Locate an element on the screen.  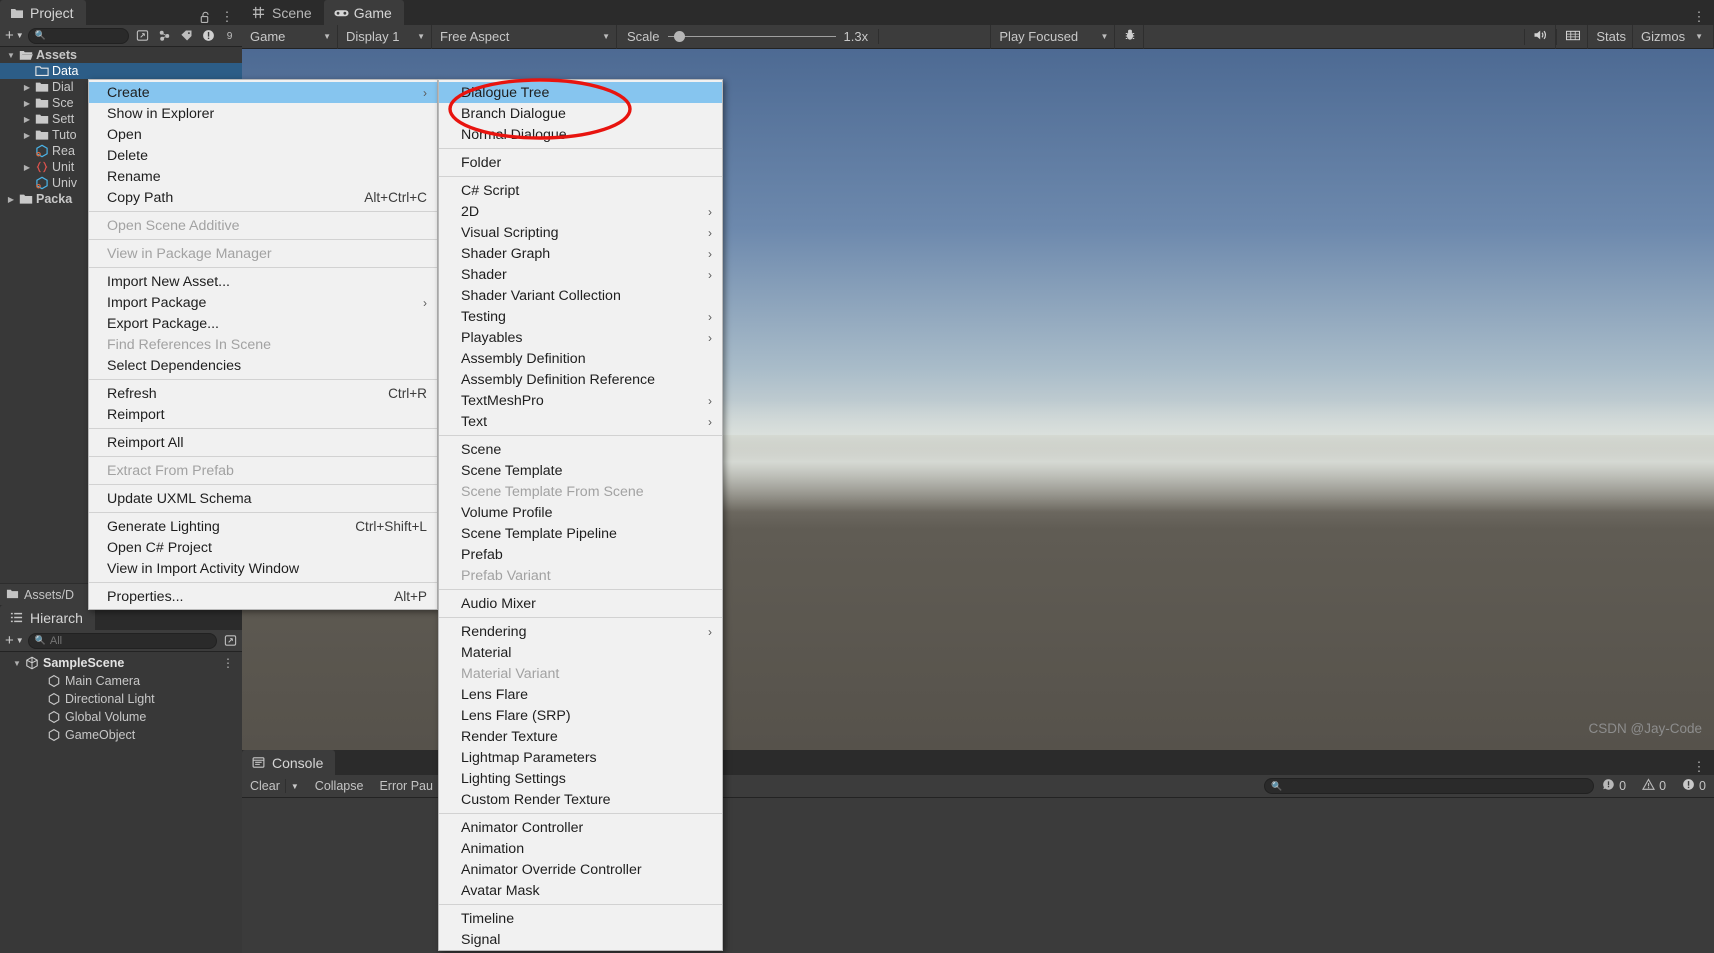
menu-item: Import Package › is located at coordinates (263, 302).